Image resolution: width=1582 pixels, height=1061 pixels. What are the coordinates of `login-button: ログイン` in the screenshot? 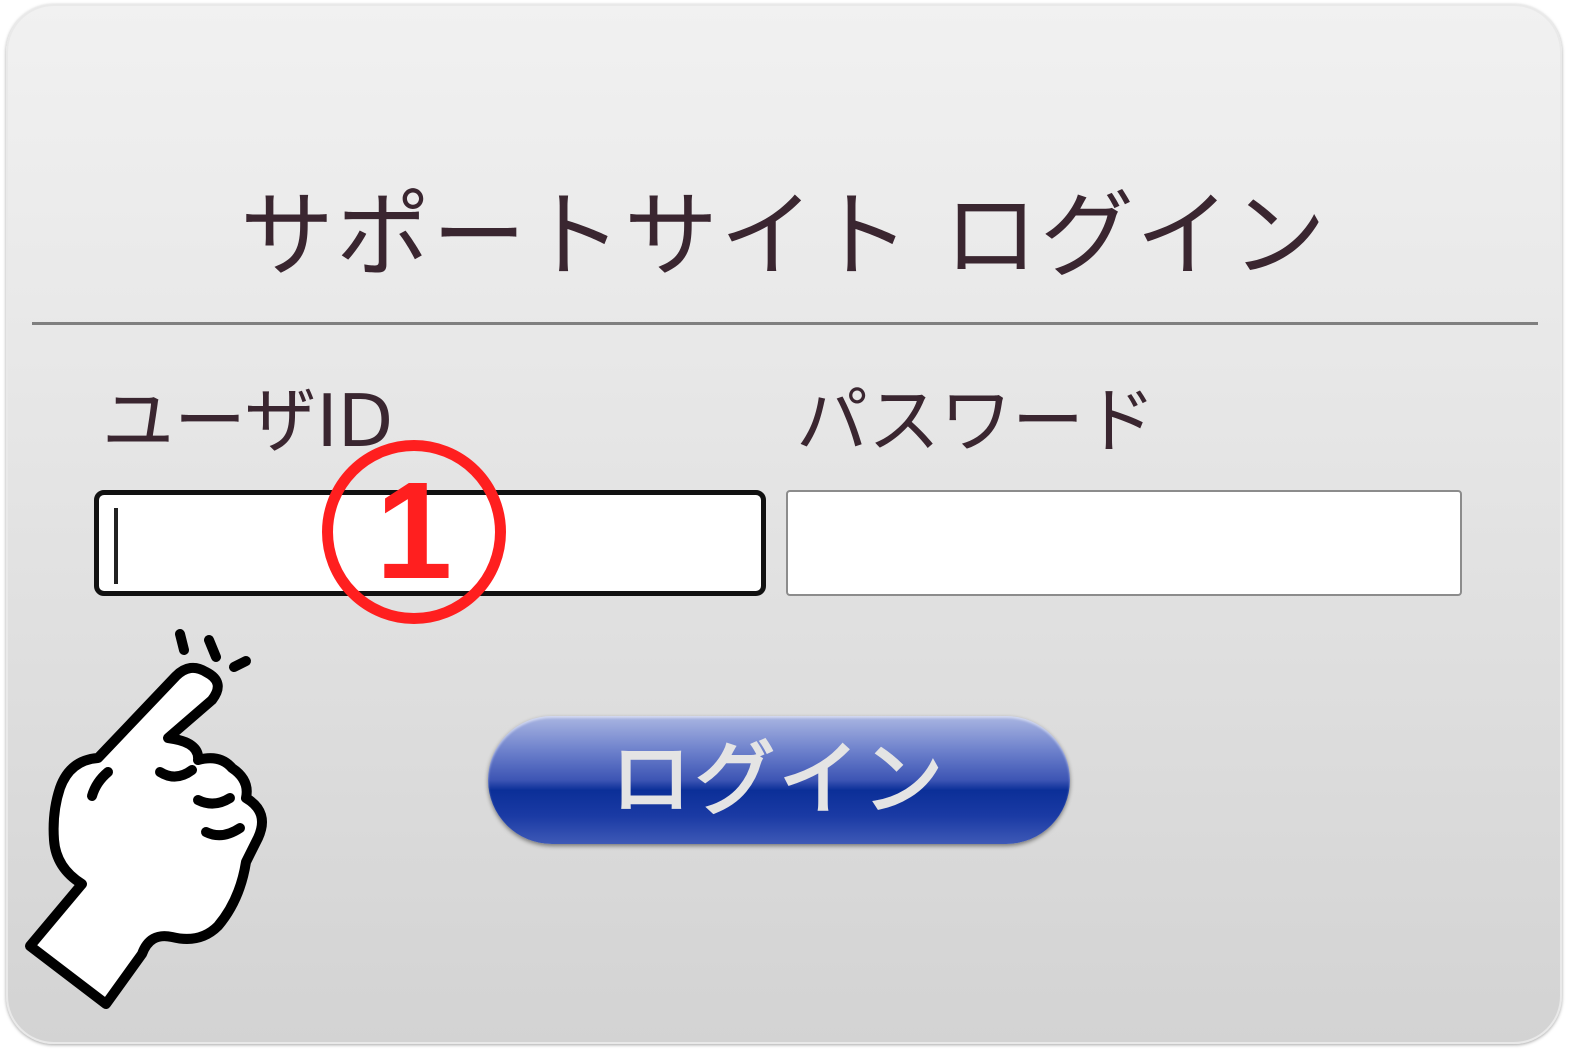 It's located at (779, 780).